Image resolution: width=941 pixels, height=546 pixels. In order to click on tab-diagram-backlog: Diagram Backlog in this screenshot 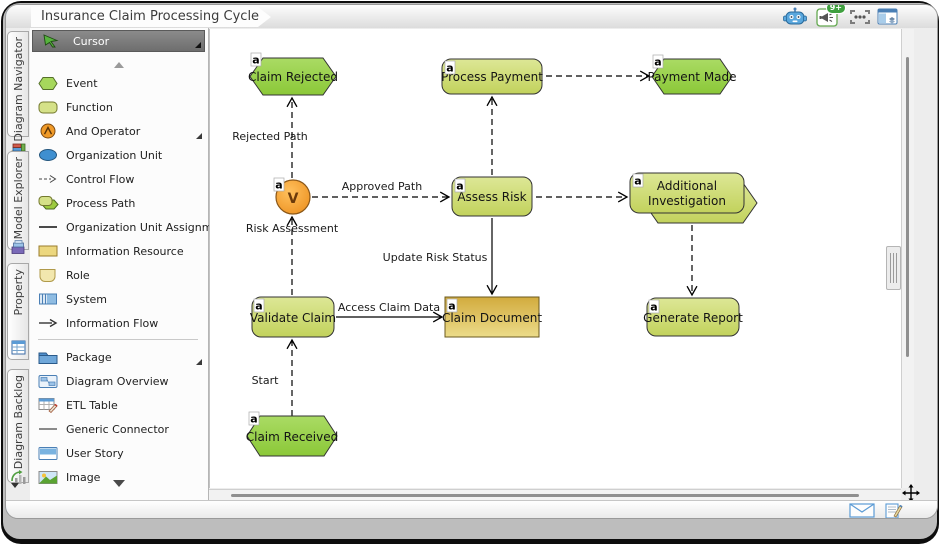, I will do `click(18, 427)`.